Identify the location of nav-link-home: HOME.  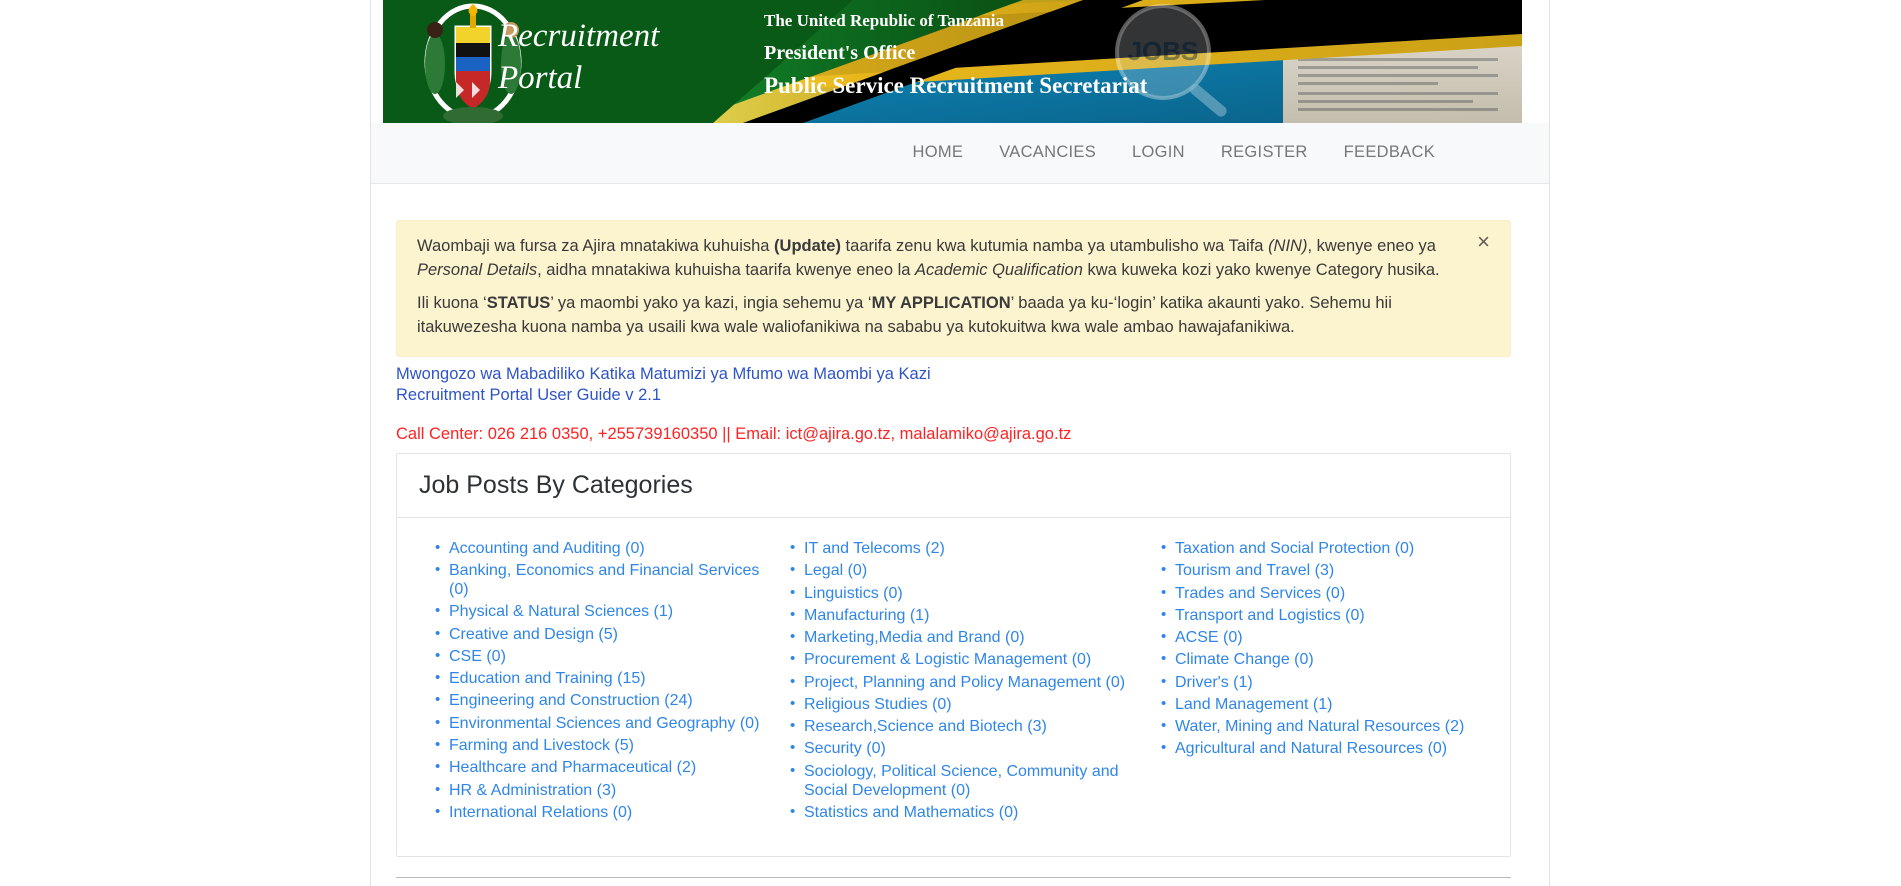
(938, 152).